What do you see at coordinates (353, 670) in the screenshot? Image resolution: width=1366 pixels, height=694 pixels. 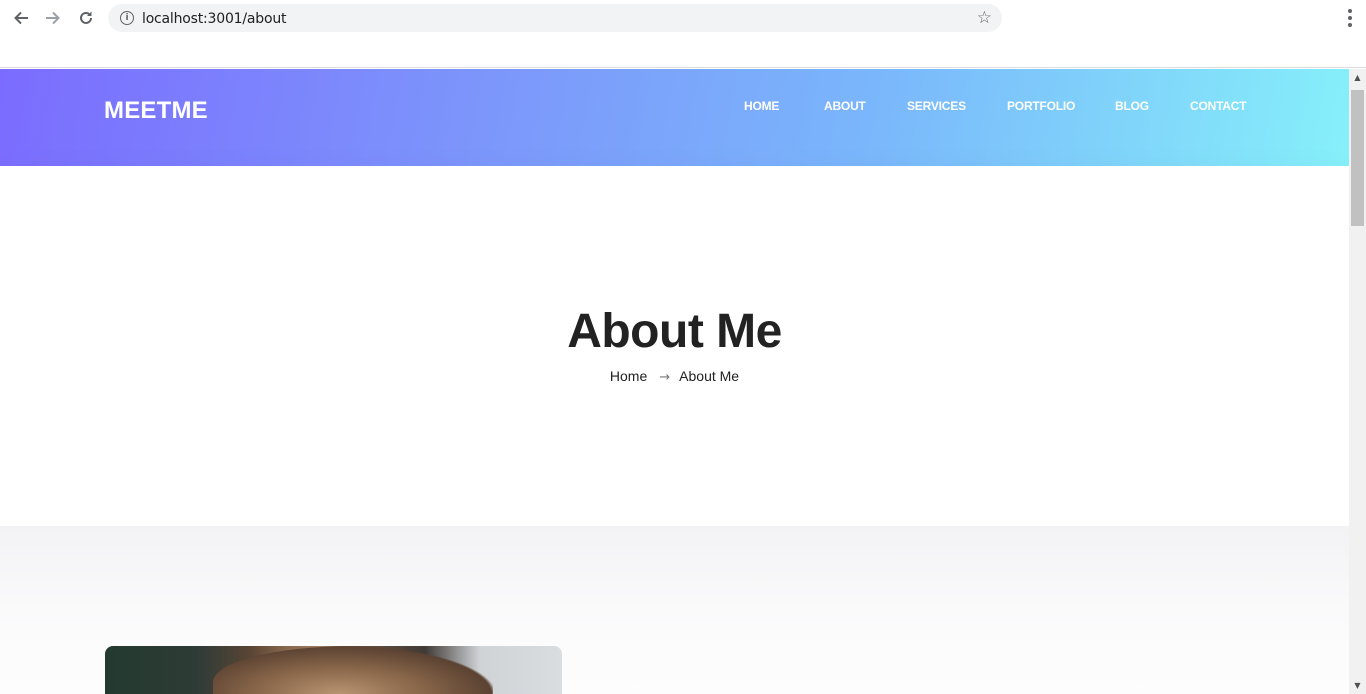 I see `photo-subject` at bounding box center [353, 670].